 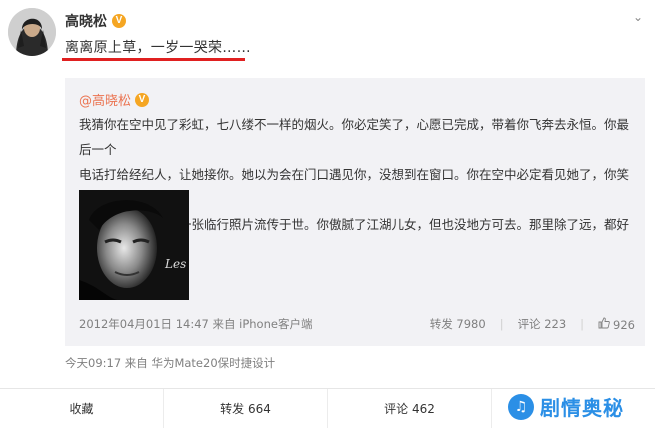 I want to click on repost-forward-count: 转发 7980, so click(x=458, y=324).